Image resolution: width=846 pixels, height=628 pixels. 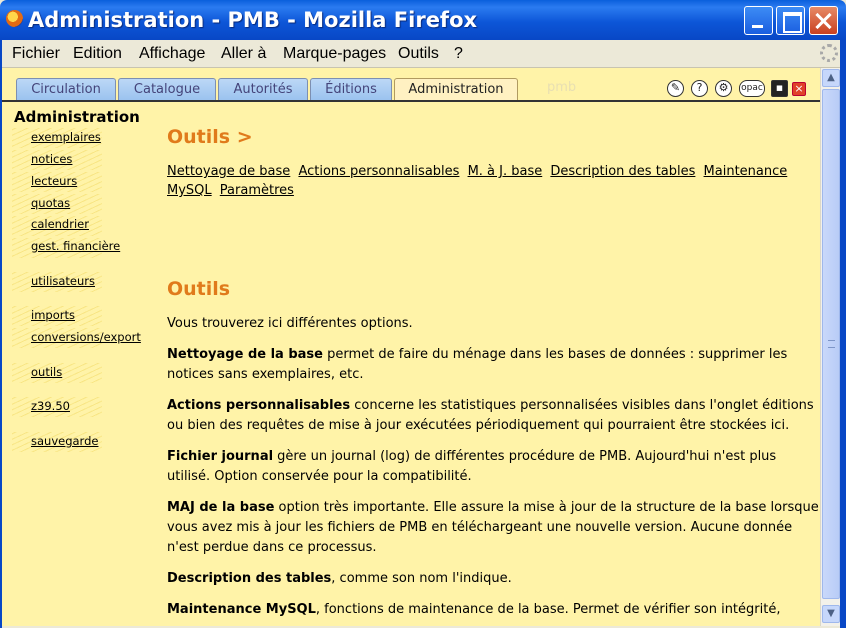 What do you see at coordinates (221, 507) in the screenshot?
I see `paragraph-term: MAJ de la base` at bounding box center [221, 507].